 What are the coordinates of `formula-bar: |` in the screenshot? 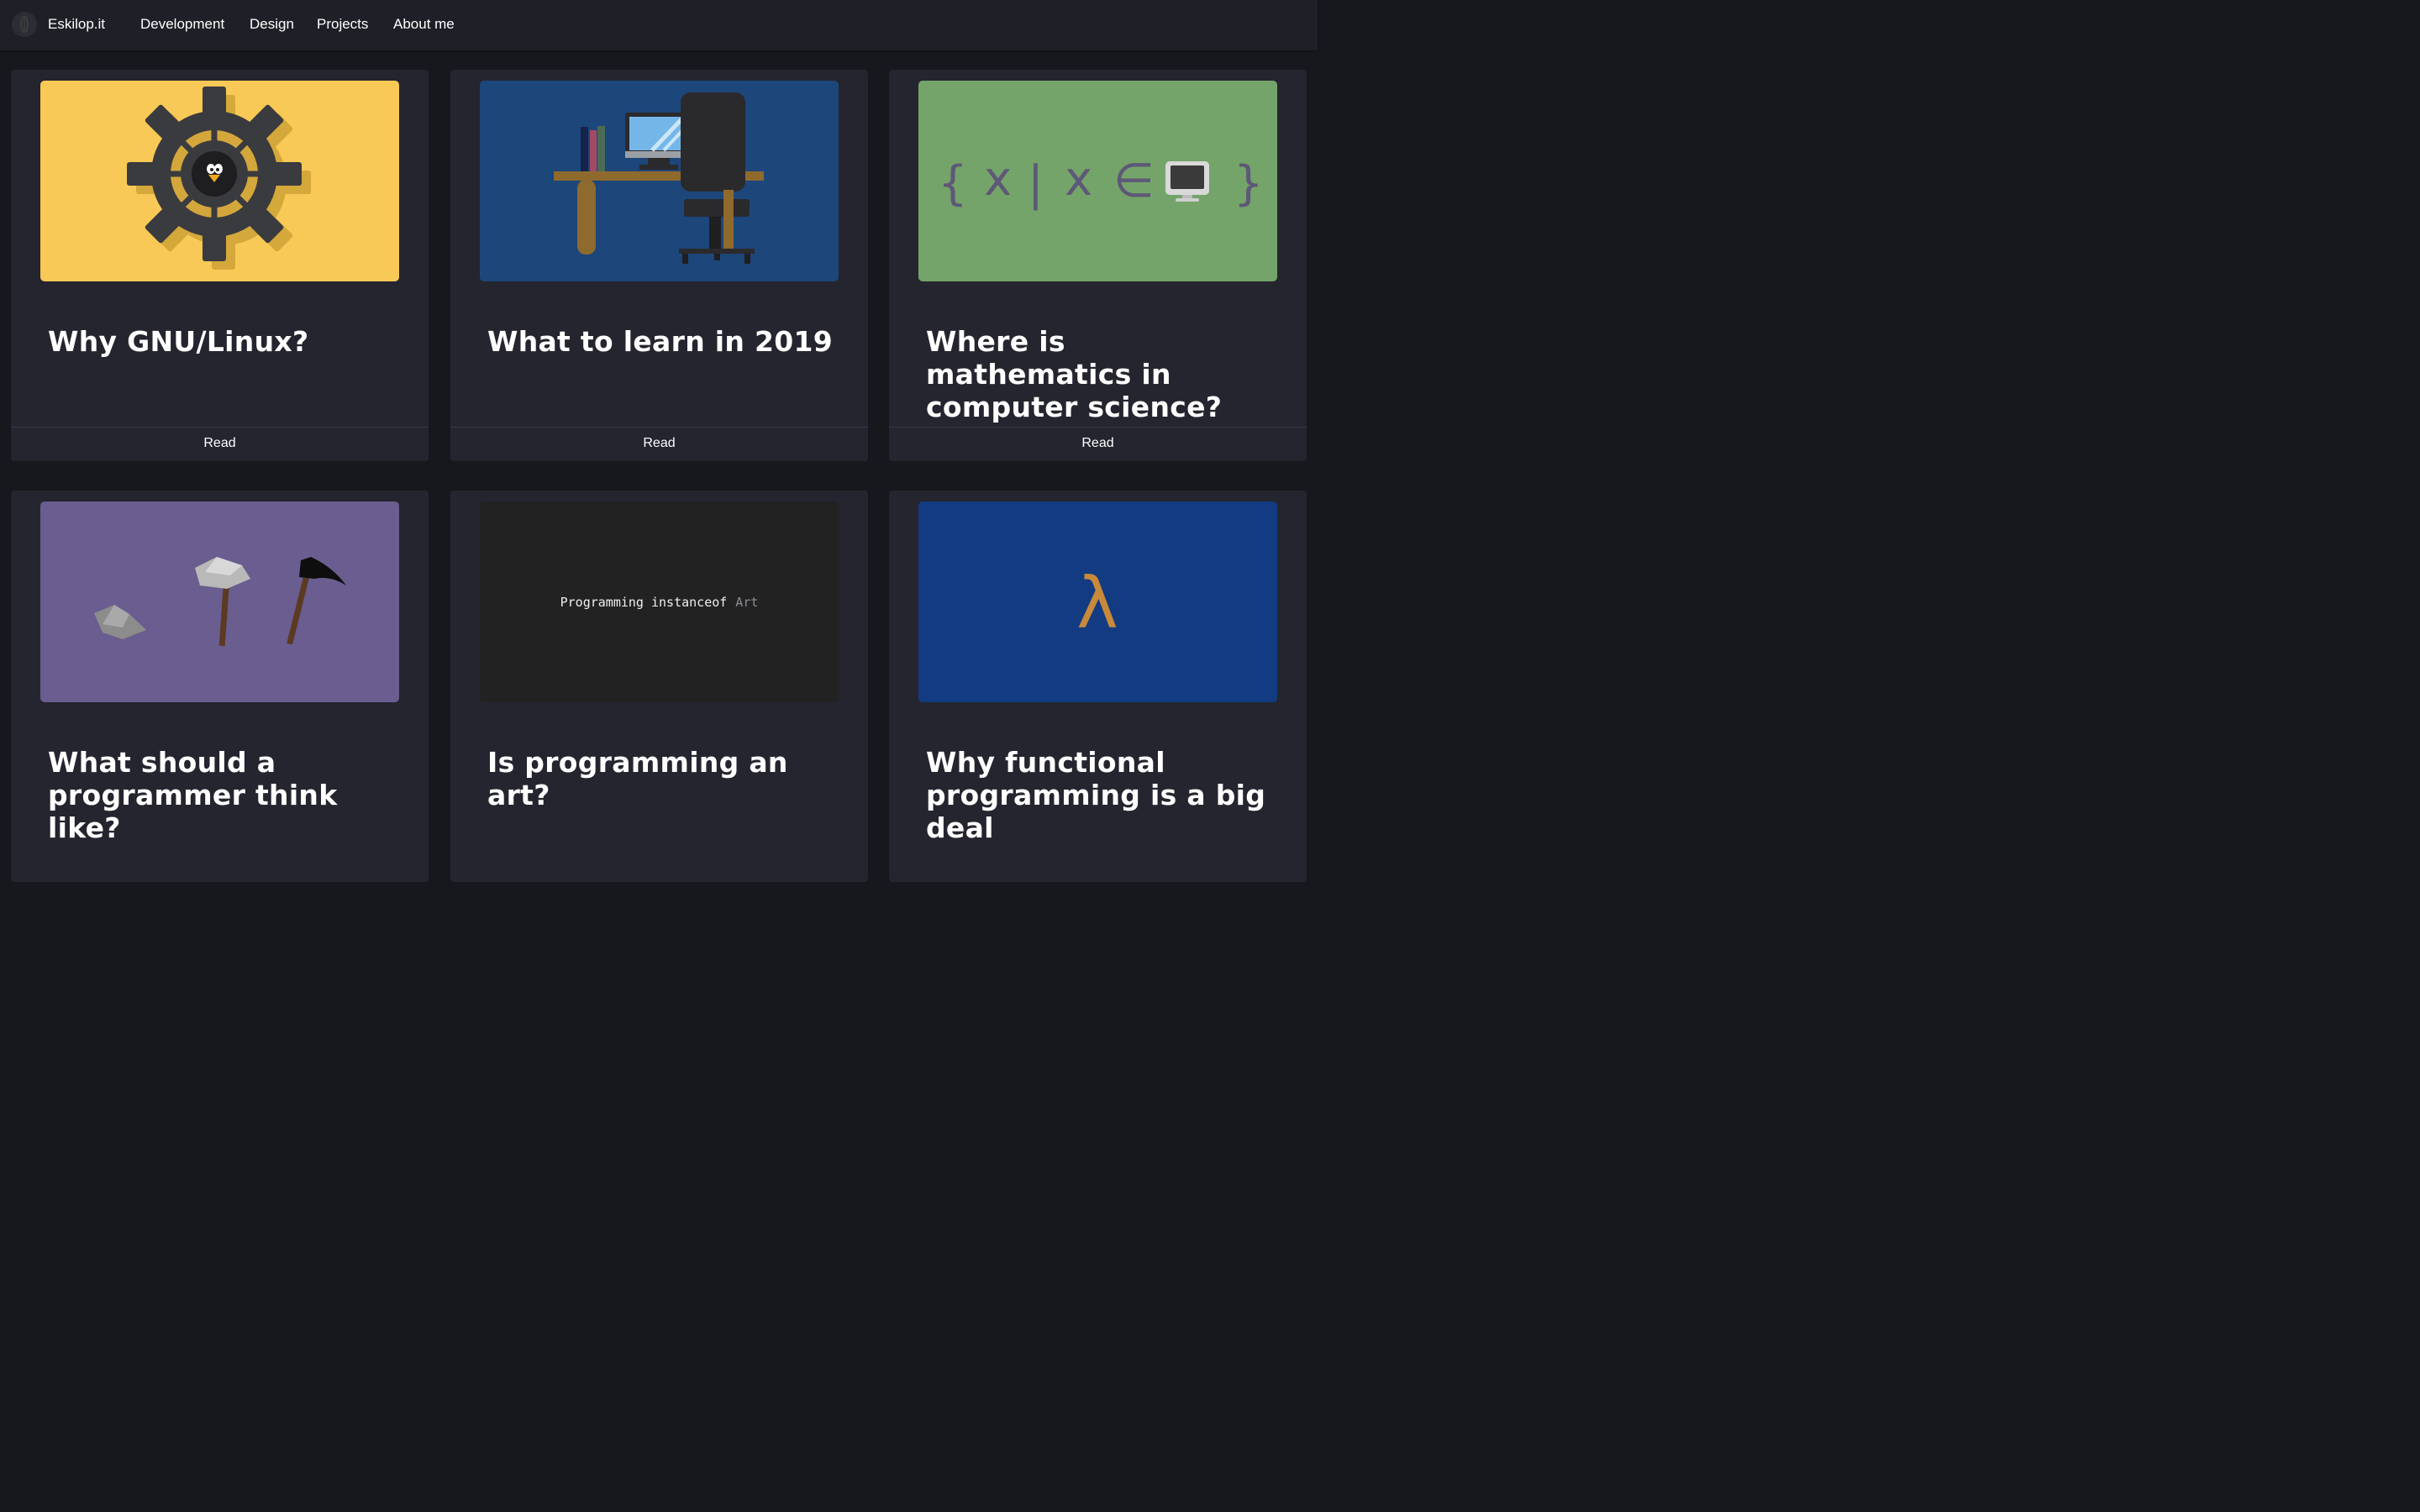 It's located at (1036, 183).